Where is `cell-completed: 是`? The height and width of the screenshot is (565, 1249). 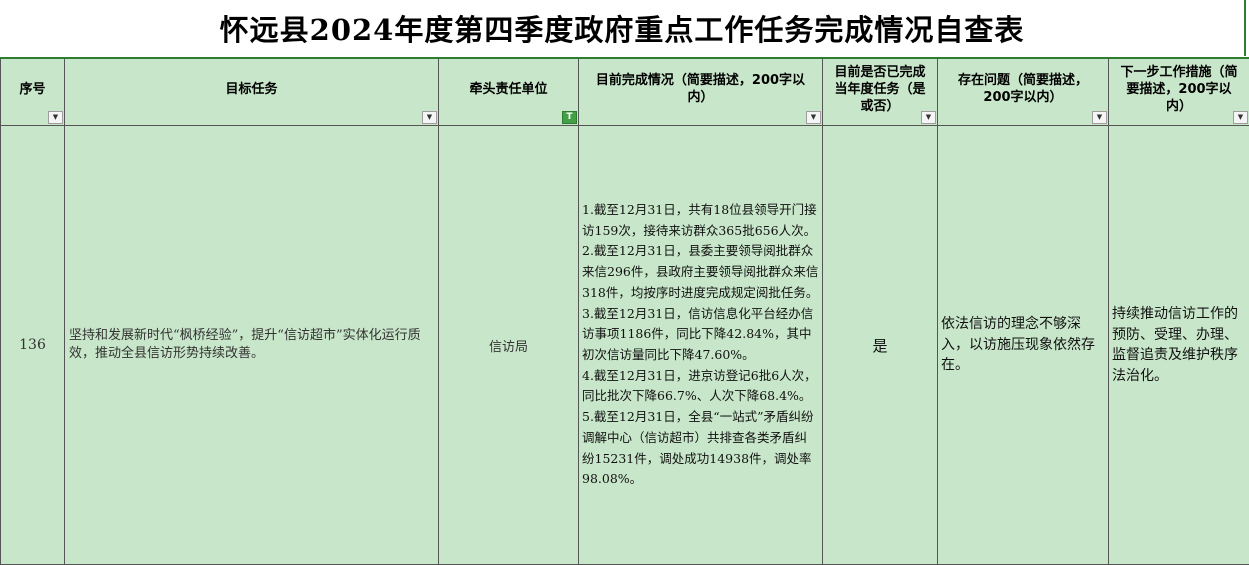
cell-completed: 是 is located at coordinates (880, 345).